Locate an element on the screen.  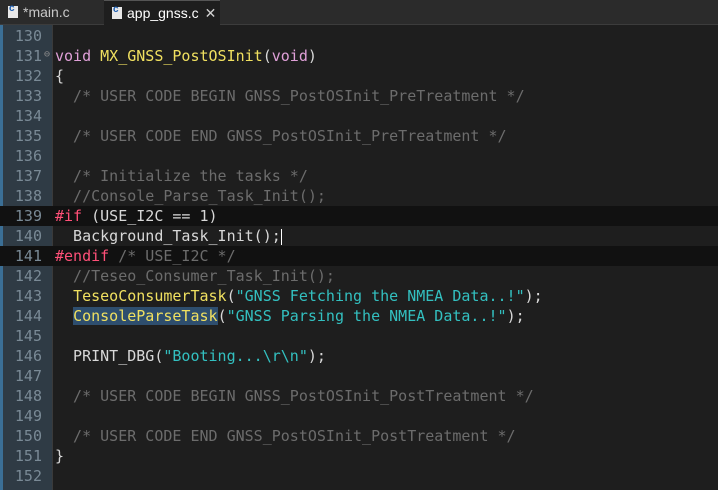
fold-collapse-icon: ⊖ is located at coordinates (47, 54).